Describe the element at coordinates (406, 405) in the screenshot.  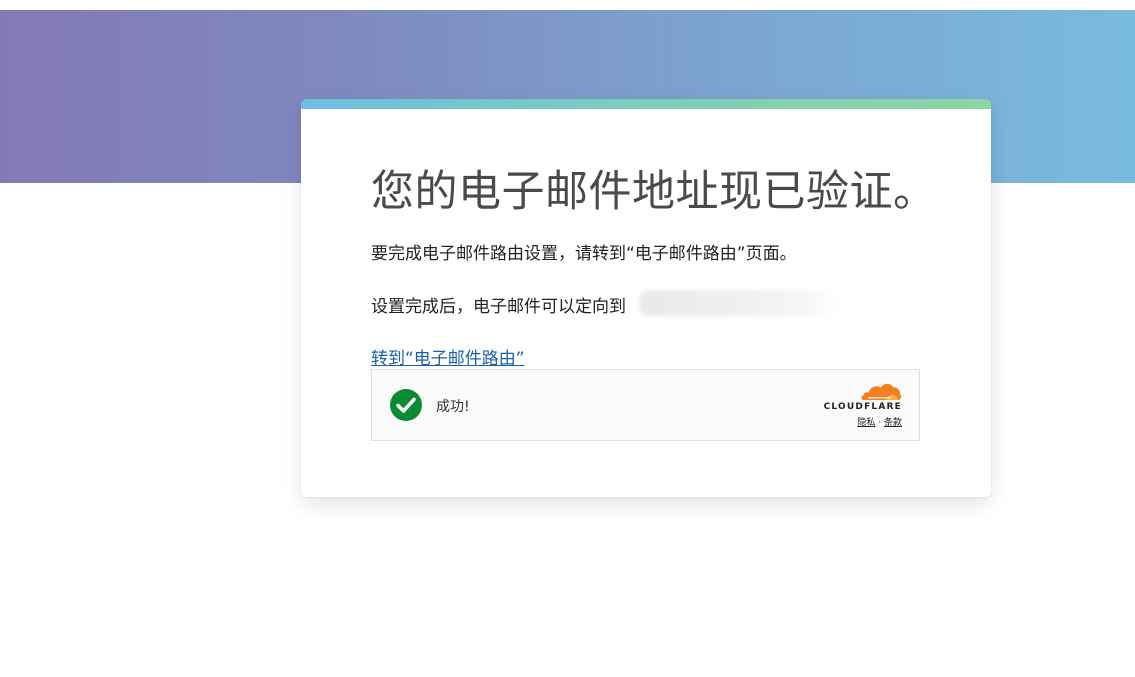
I see `checkmark-circle-icon` at that location.